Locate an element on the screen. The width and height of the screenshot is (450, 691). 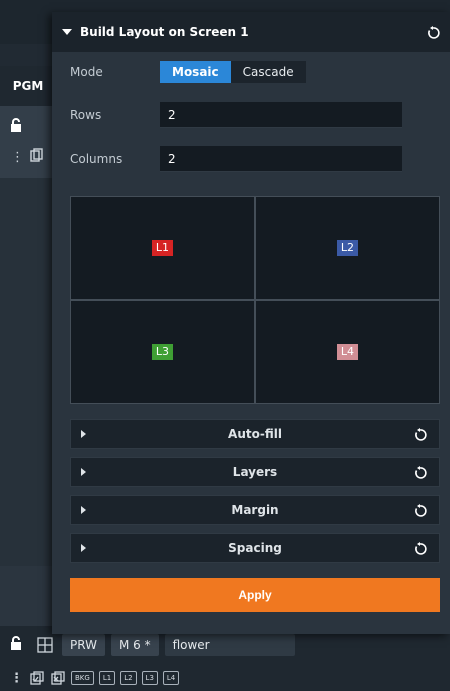
layout-cell-l2: L2 is located at coordinates (347, 248).